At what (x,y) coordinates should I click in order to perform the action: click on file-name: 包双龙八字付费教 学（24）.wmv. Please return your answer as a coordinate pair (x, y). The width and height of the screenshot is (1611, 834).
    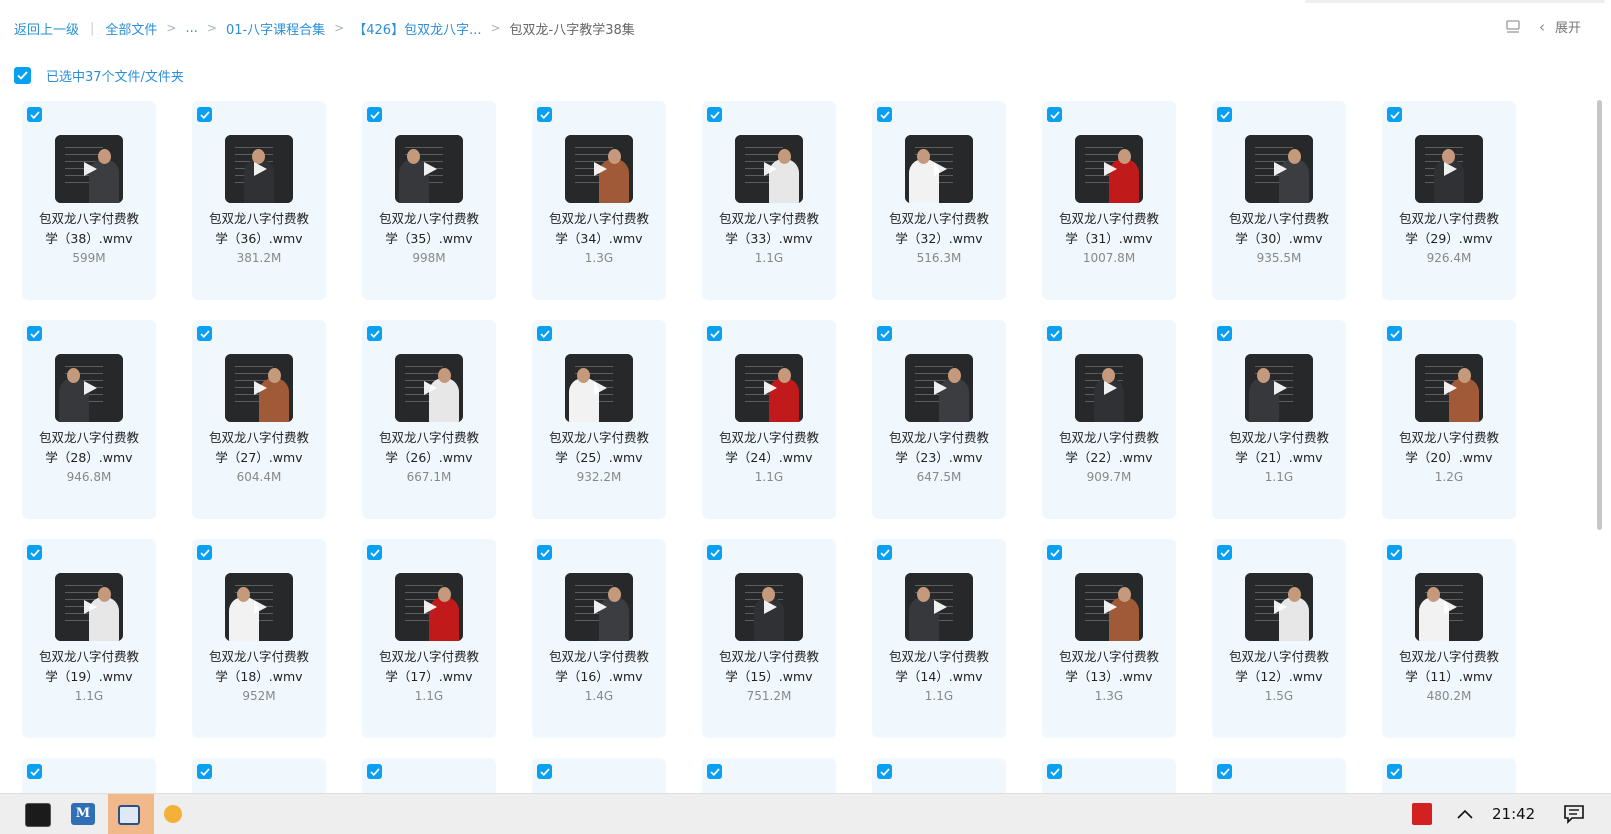
    Looking at the image, I should click on (769, 448).